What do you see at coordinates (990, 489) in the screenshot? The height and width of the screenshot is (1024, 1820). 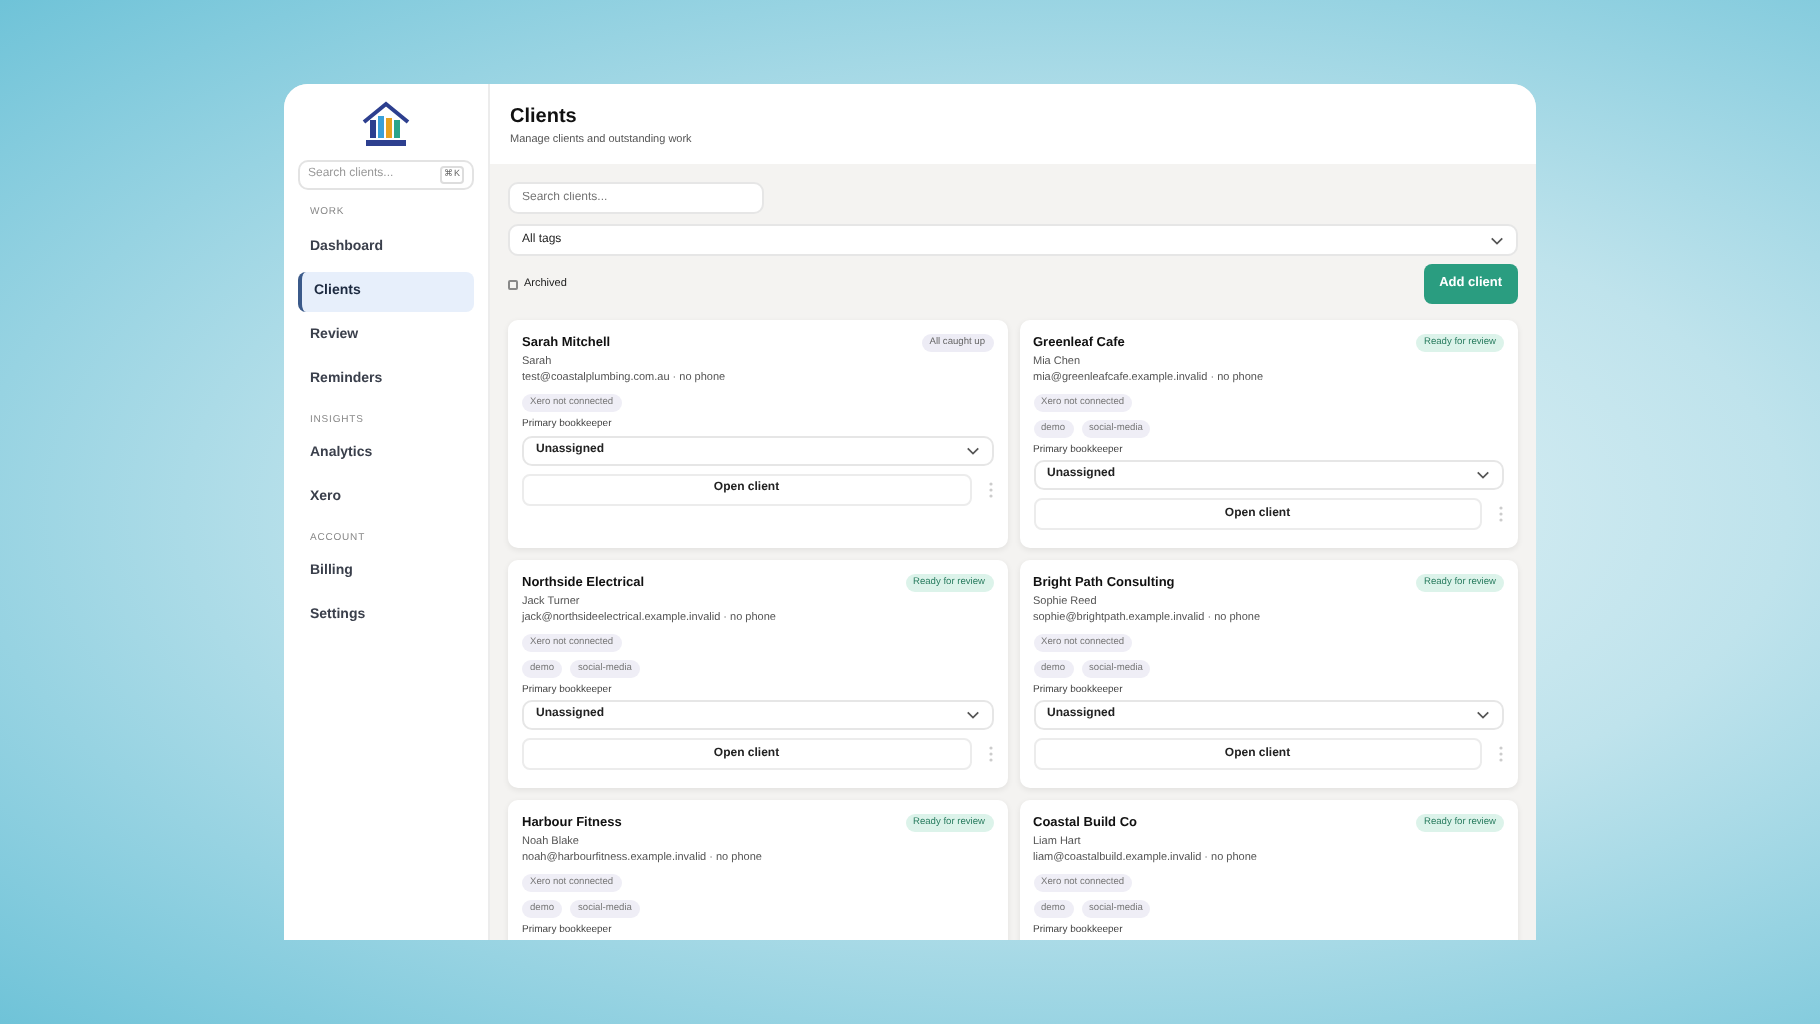 I see `more-options-icon` at bounding box center [990, 489].